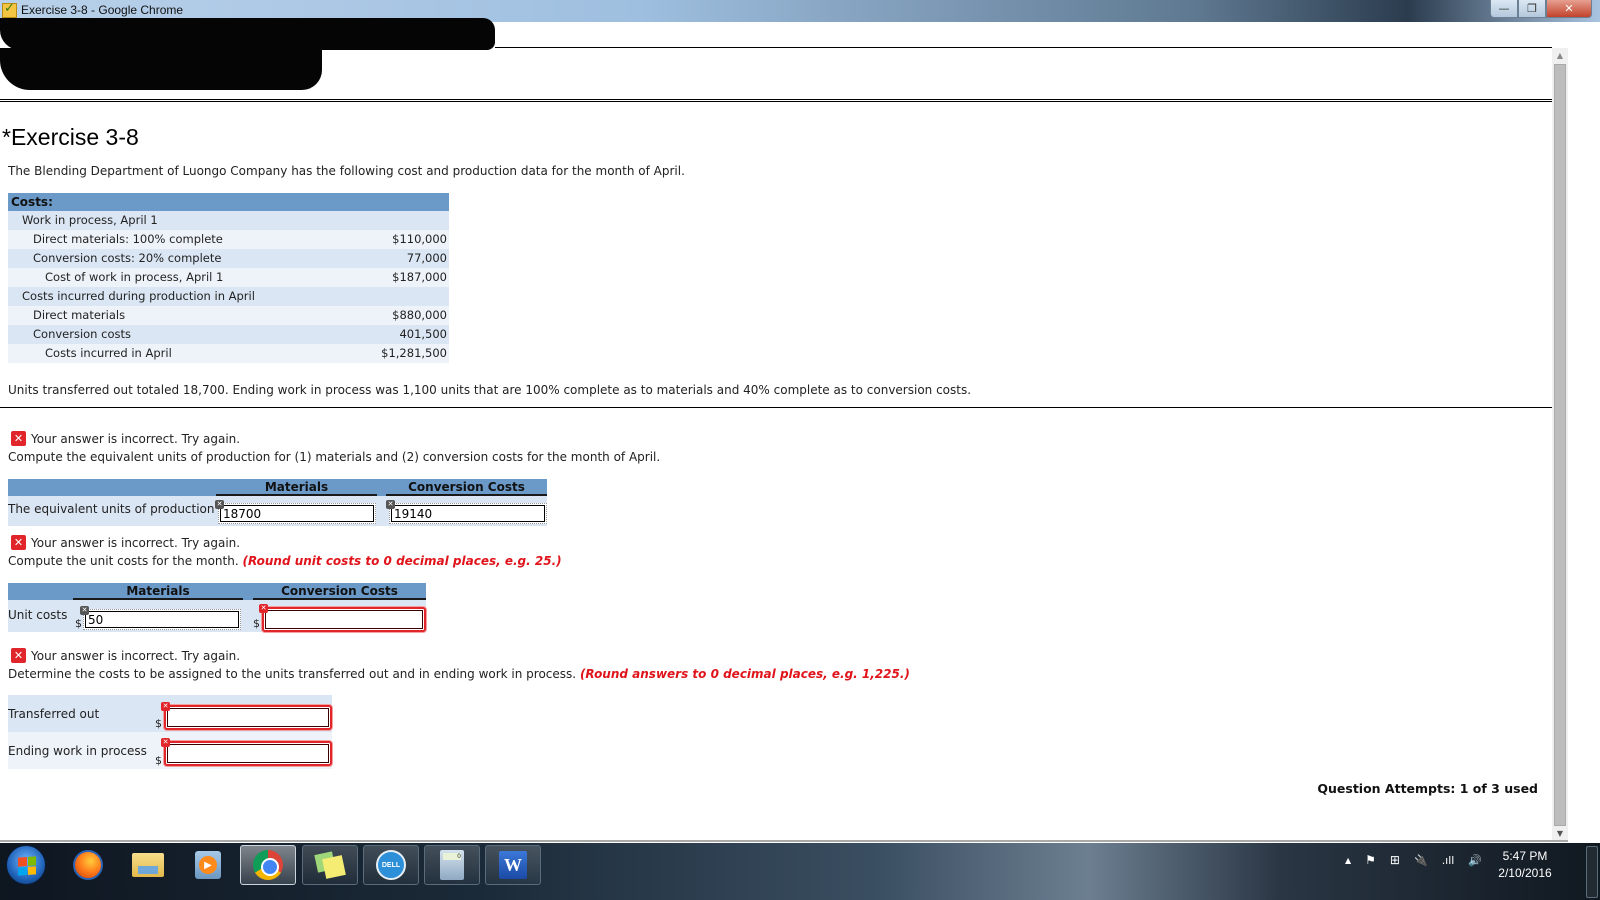  I want to click on show-desktop-button, so click(1592, 872).